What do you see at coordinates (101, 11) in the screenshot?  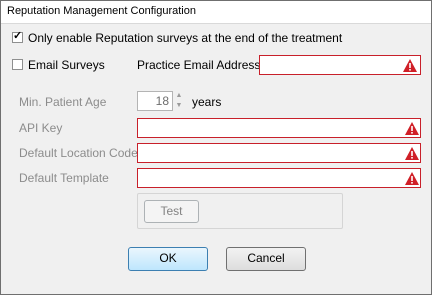 I see `window-title: Reputation Management Configuration` at bounding box center [101, 11].